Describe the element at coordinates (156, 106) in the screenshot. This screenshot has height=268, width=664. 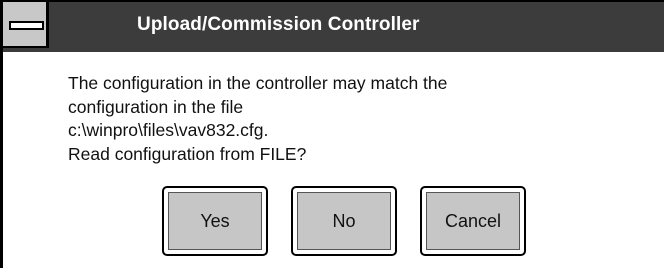
I see `message-line: configuration in the file` at that location.